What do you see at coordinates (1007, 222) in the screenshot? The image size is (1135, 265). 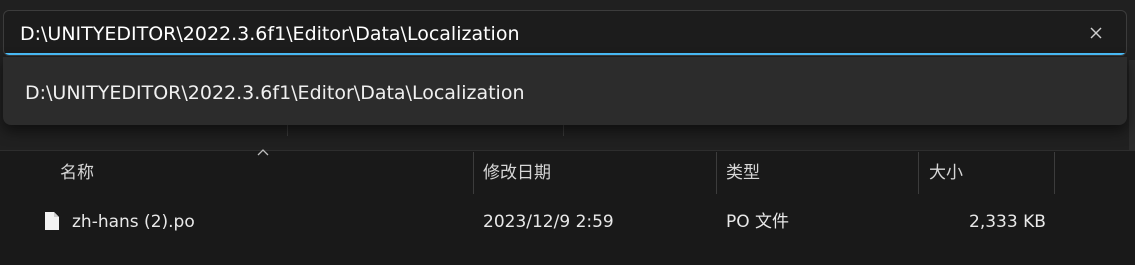 I see `file-size: 2,333 KB` at bounding box center [1007, 222].